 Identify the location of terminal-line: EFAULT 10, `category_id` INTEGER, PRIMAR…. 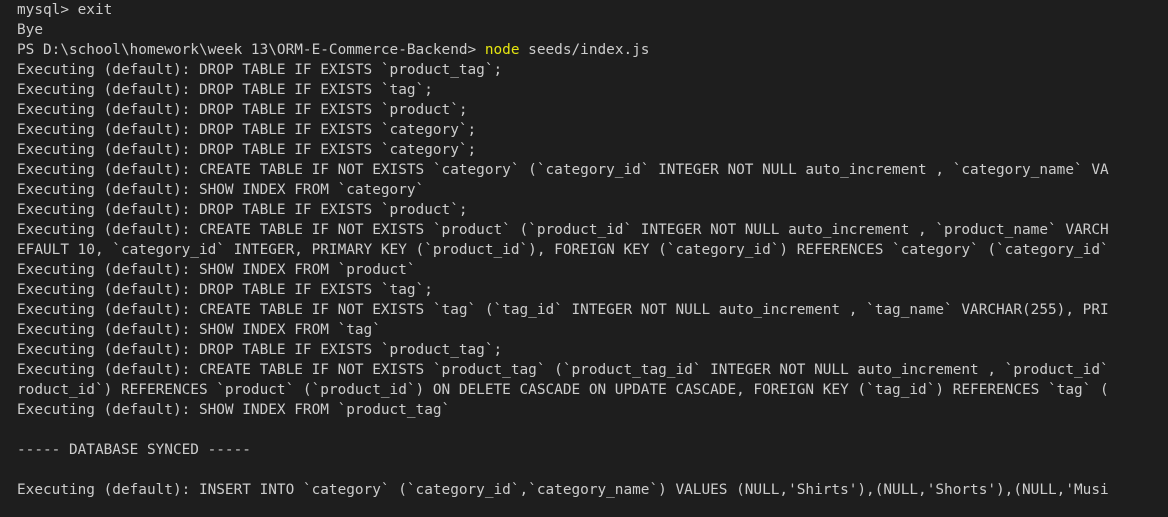
(563, 250).